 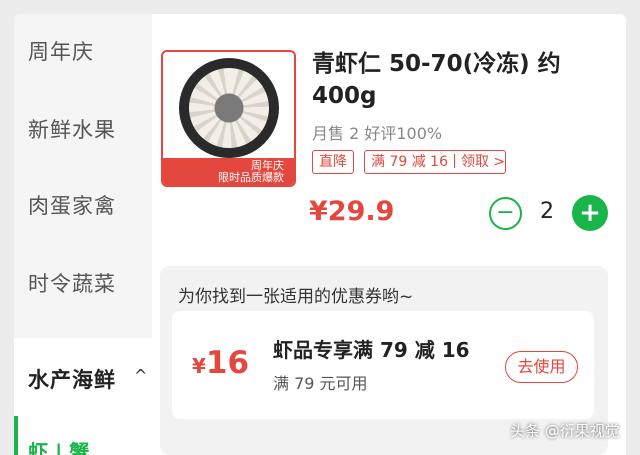 I want to click on coupon-name: 虾品专享满 79 减 16, so click(x=371, y=350).